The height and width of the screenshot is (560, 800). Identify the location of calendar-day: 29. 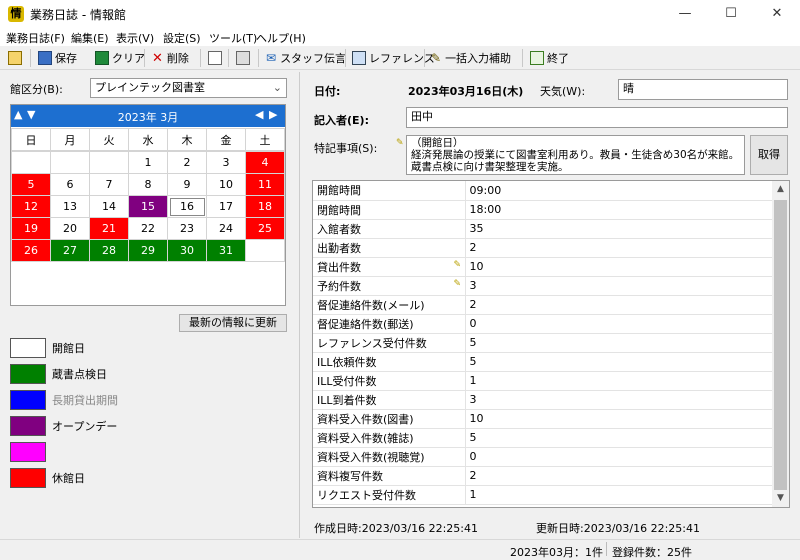
(148, 250).